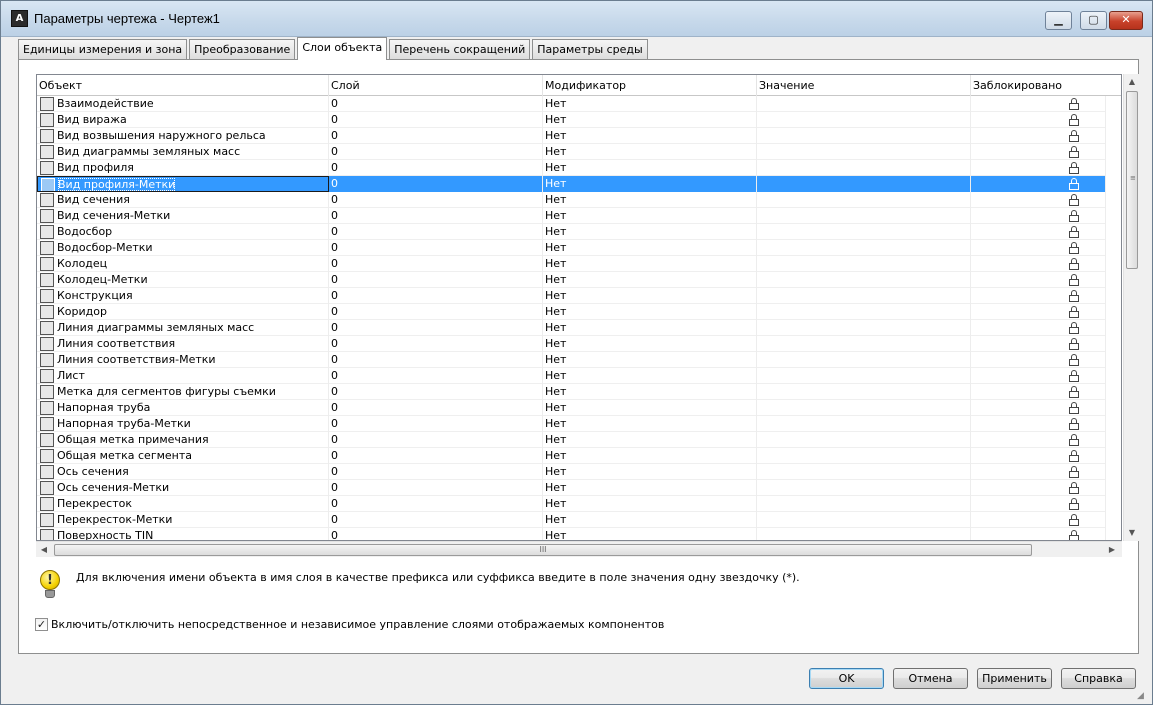 Image resolution: width=1153 pixels, height=705 pixels. What do you see at coordinates (183, 344) in the screenshot?
I see `object-cell: Линия соответствия` at bounding box center [183, 344].